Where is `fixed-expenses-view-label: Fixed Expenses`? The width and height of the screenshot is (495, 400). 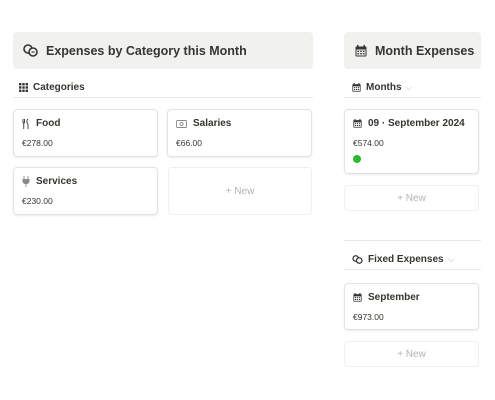 fixed-expenses-view-label: Fixed Expenses is located at coordinates (406, 259).